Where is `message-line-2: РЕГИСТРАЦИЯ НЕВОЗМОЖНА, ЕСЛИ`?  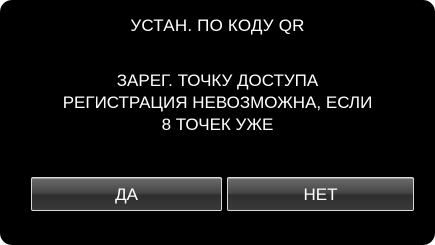 message-line-2: РЕГИСТРАЦИЯ НЕВОЗМОЖНА, ЕСЛИ is located at coordinates (217, 102).